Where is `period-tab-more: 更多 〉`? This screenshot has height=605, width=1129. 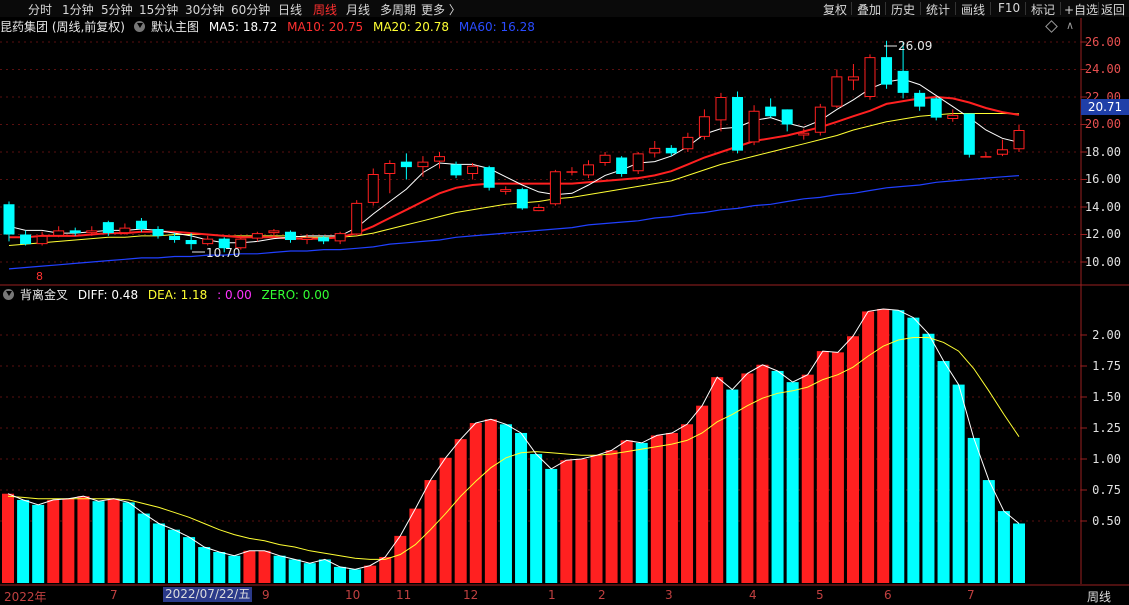 period-tab-more: 更多 〉 is located at coordinates (441, 9).